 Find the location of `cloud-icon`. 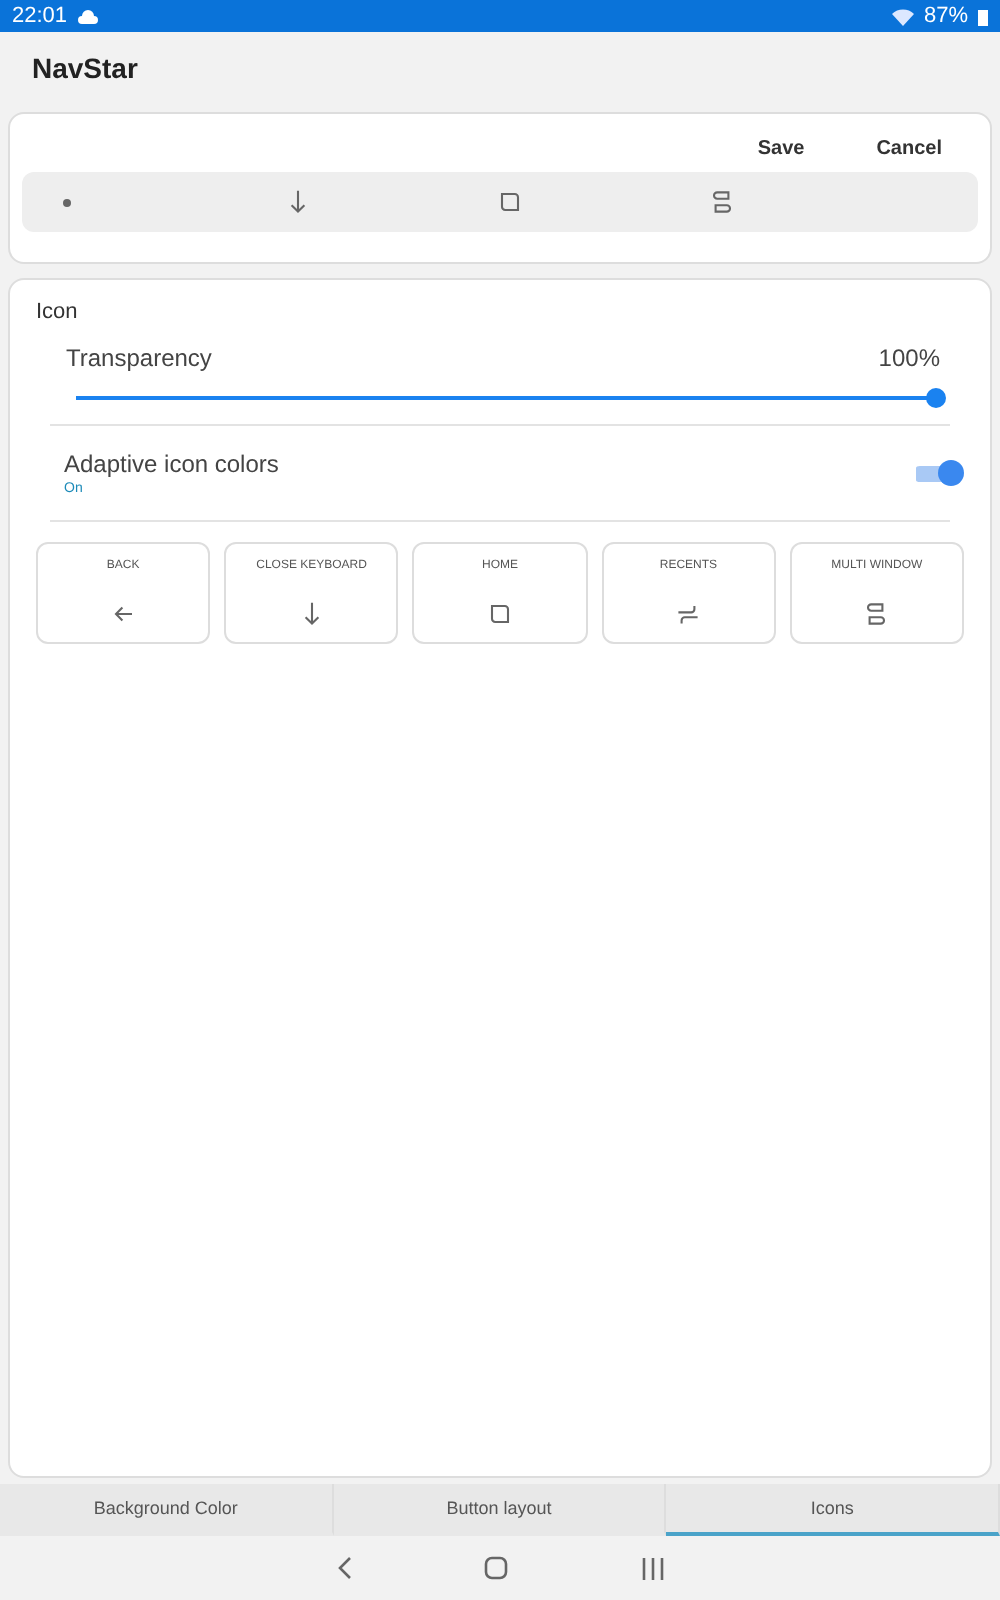

cloud-icon is located at coordinates (87, 16).